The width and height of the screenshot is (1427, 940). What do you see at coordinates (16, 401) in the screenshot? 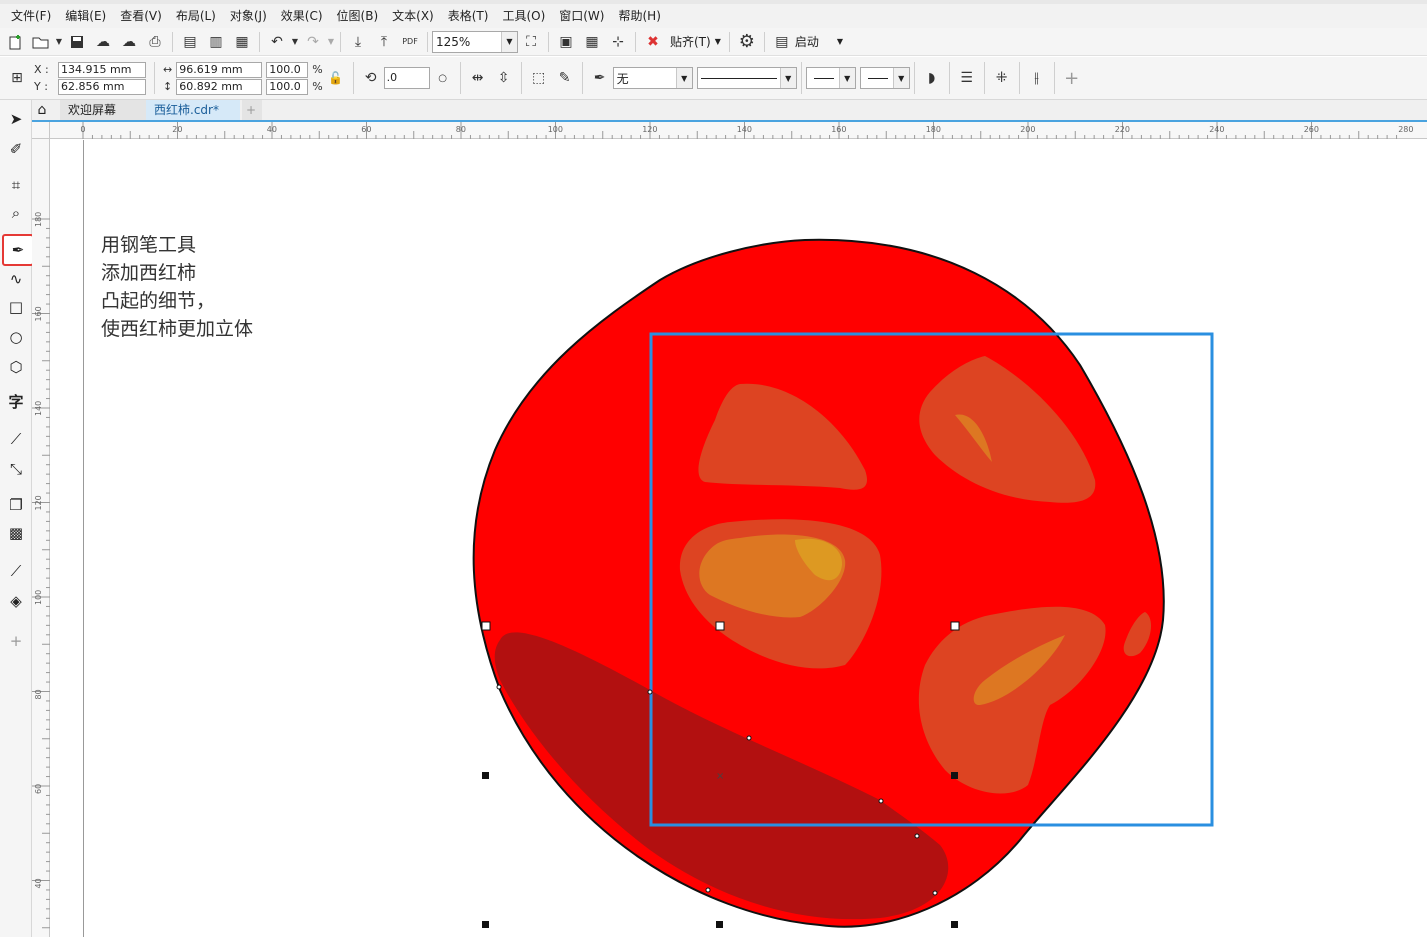
I see `text-tool-icon: 字` at bounding box center [16, 401].